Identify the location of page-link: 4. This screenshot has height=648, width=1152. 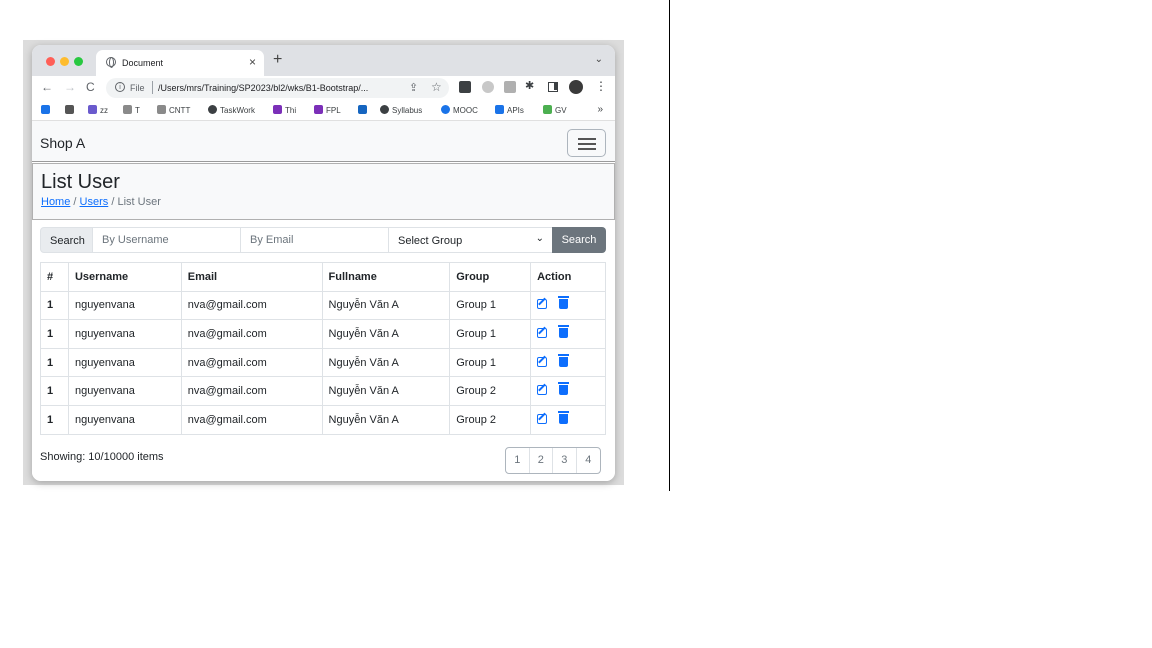
(589, 460).